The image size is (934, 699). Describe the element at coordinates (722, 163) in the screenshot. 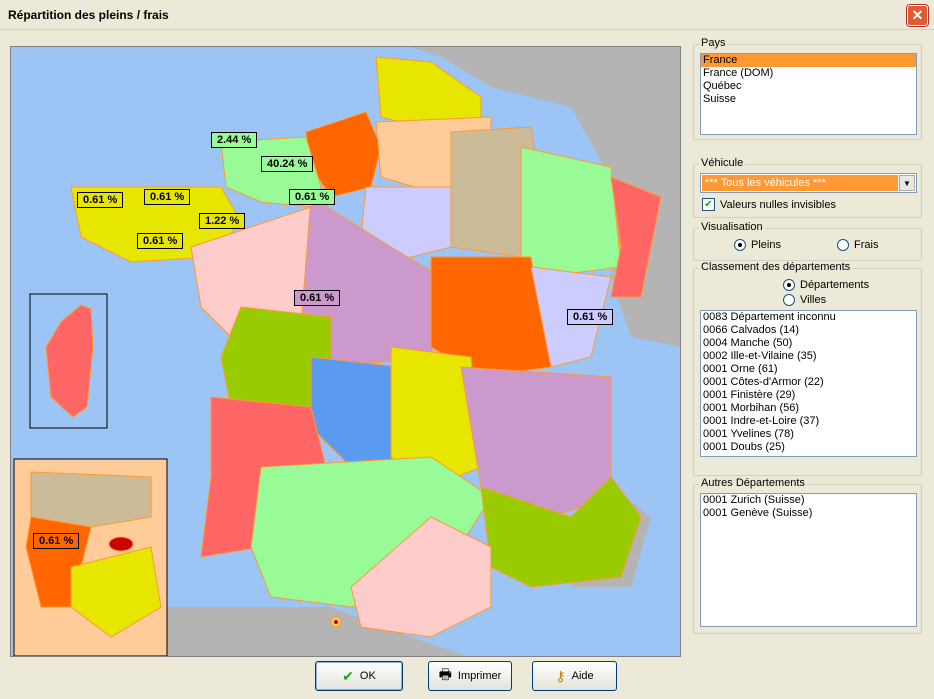

I see `vehicule-title: Véhicule` at that location.